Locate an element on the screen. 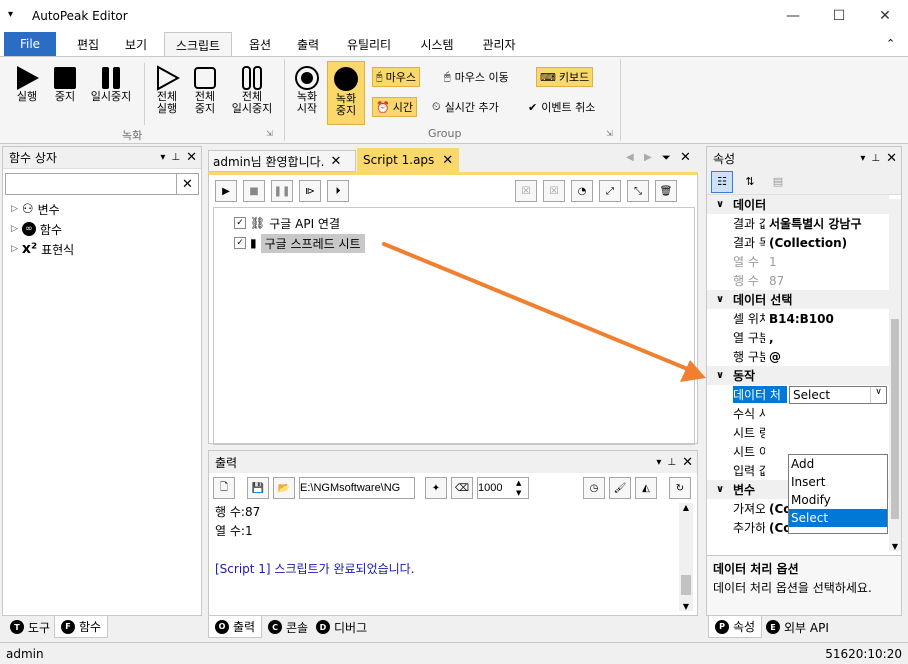 Image resolution: width=908 pixels, height=664 pixels. tab-view: 보기 is located at coordinates (136, 44).